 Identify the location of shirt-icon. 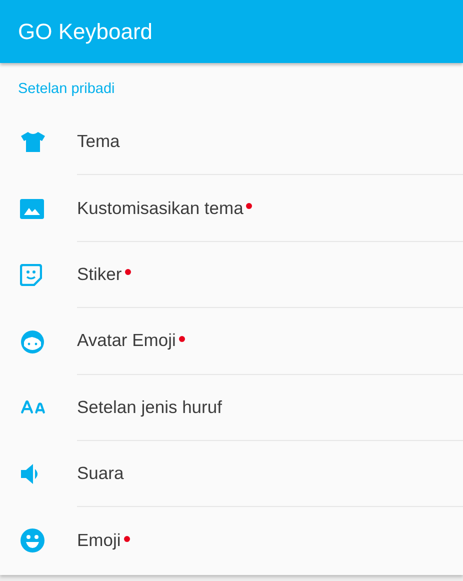
(33, 142).